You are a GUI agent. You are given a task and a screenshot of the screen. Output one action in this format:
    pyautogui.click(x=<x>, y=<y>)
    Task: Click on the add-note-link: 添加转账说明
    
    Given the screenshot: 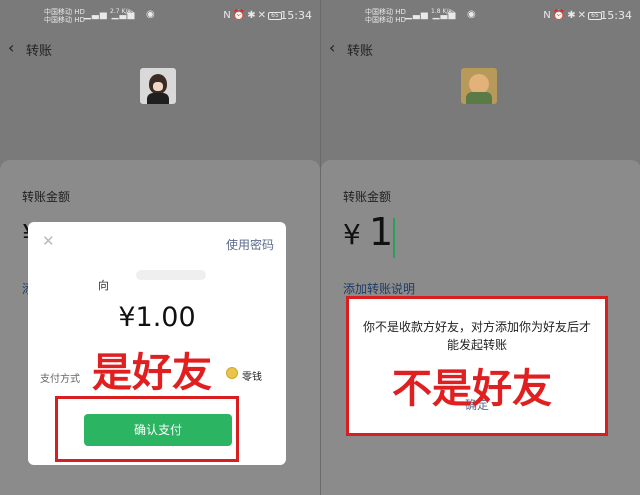 What is the action you would take?
    pyautogui.click(x=379, y=288)
    